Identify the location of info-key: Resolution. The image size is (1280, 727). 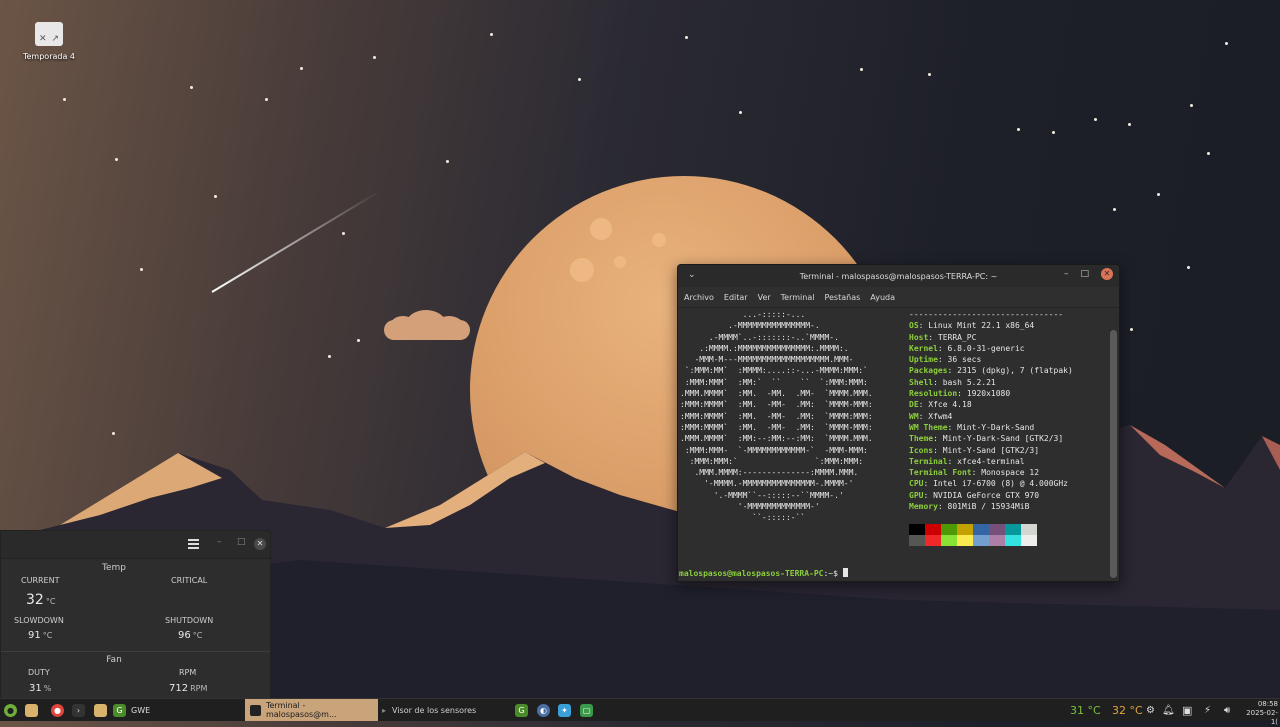
(933, 394).